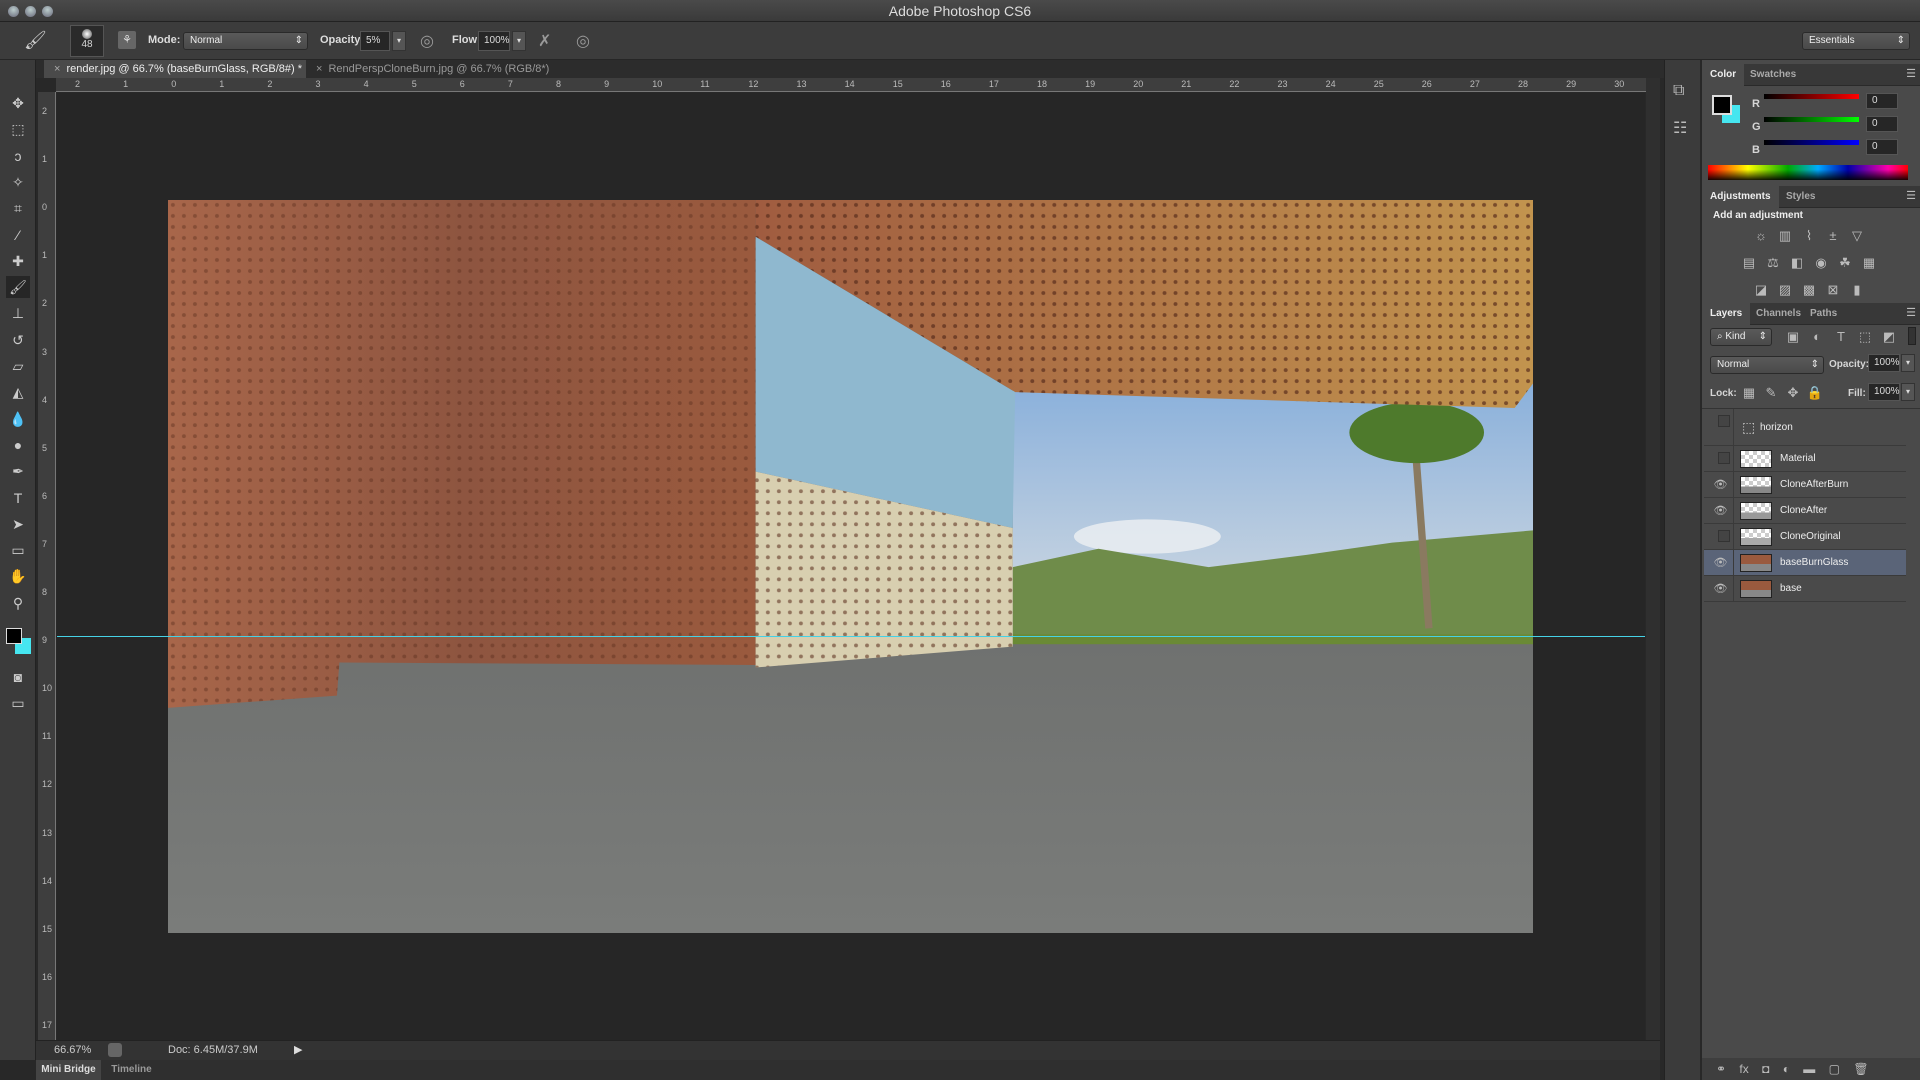 The image size is (1920, 1080). I want to click on foreground-color-swatch, so click(14, 636).